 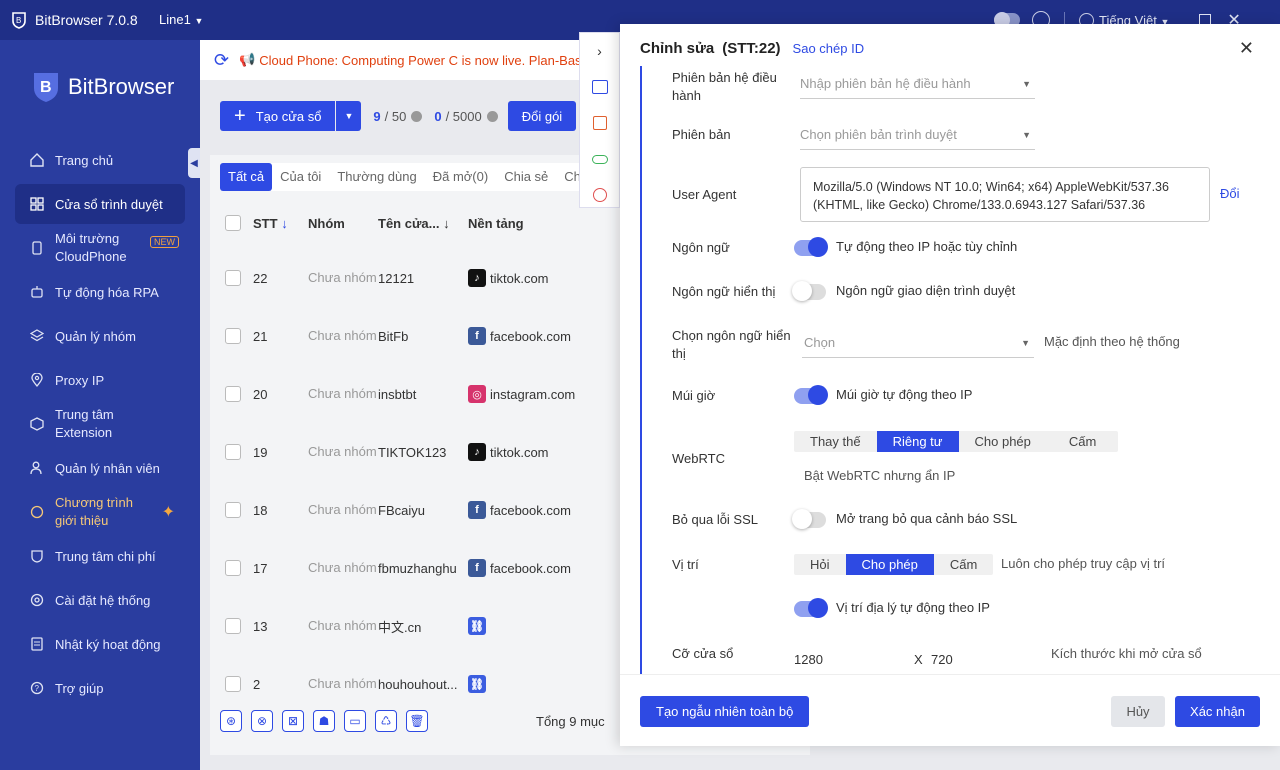 I want to click on sidebar-item-settings: Cài đặt hệ thống, so click(x=100, y=600).